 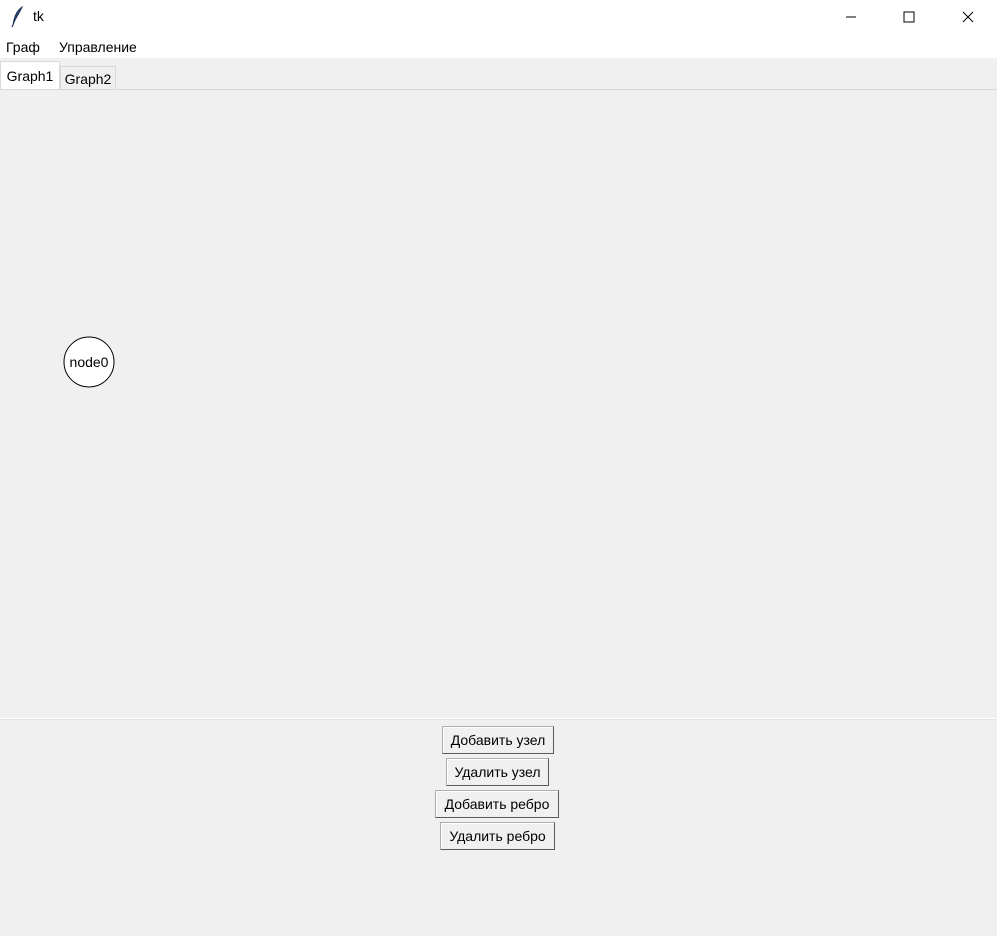 I want to click on minimize-button, so click(x=851, y=17).